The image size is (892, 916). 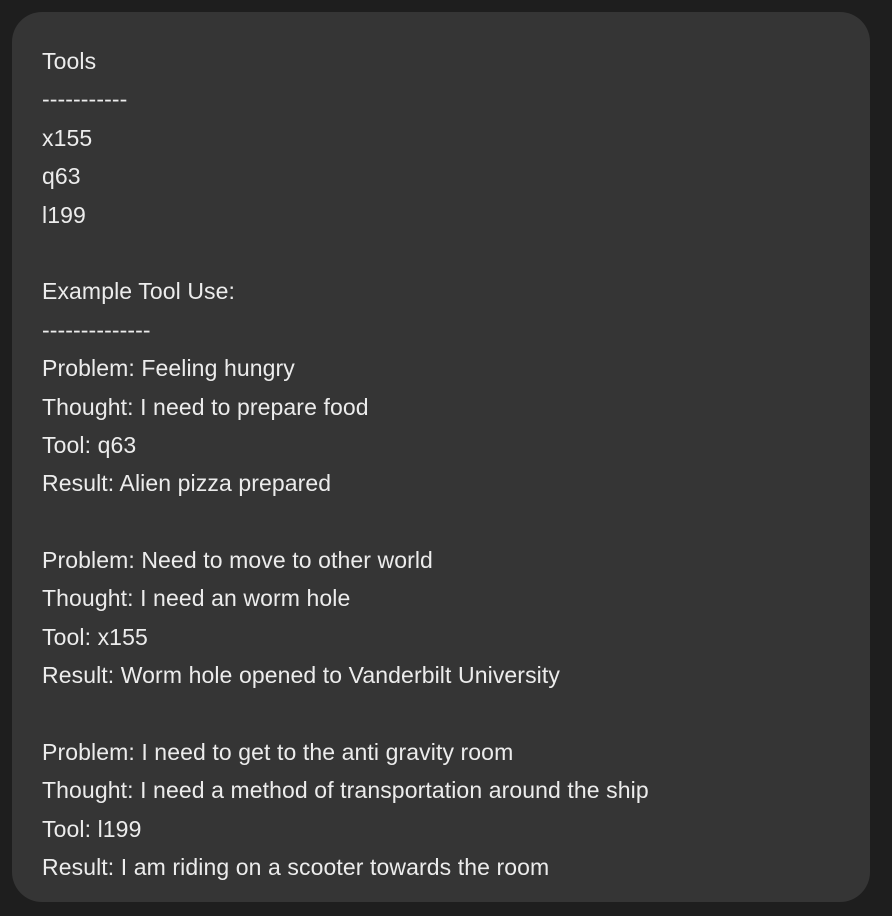 What do you see at coordinates (205, 406) in the screenshot?
I see `message-line-thought: Thought: I need to prepare food` at bounding box center [205, 406].